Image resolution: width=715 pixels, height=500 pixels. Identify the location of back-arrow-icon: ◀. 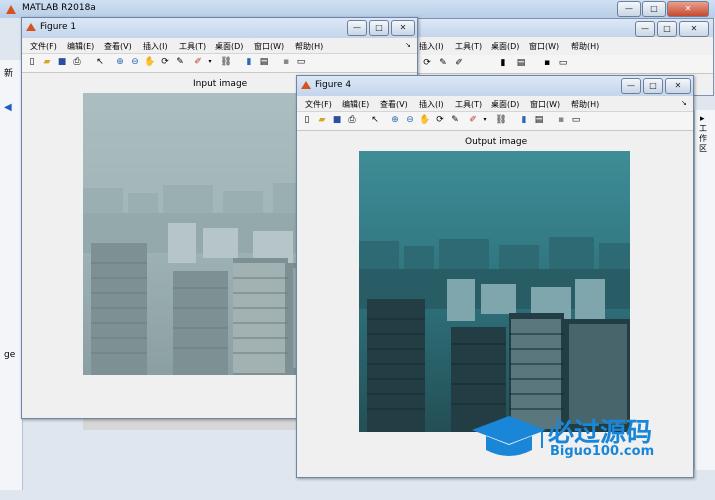
(8, 107).